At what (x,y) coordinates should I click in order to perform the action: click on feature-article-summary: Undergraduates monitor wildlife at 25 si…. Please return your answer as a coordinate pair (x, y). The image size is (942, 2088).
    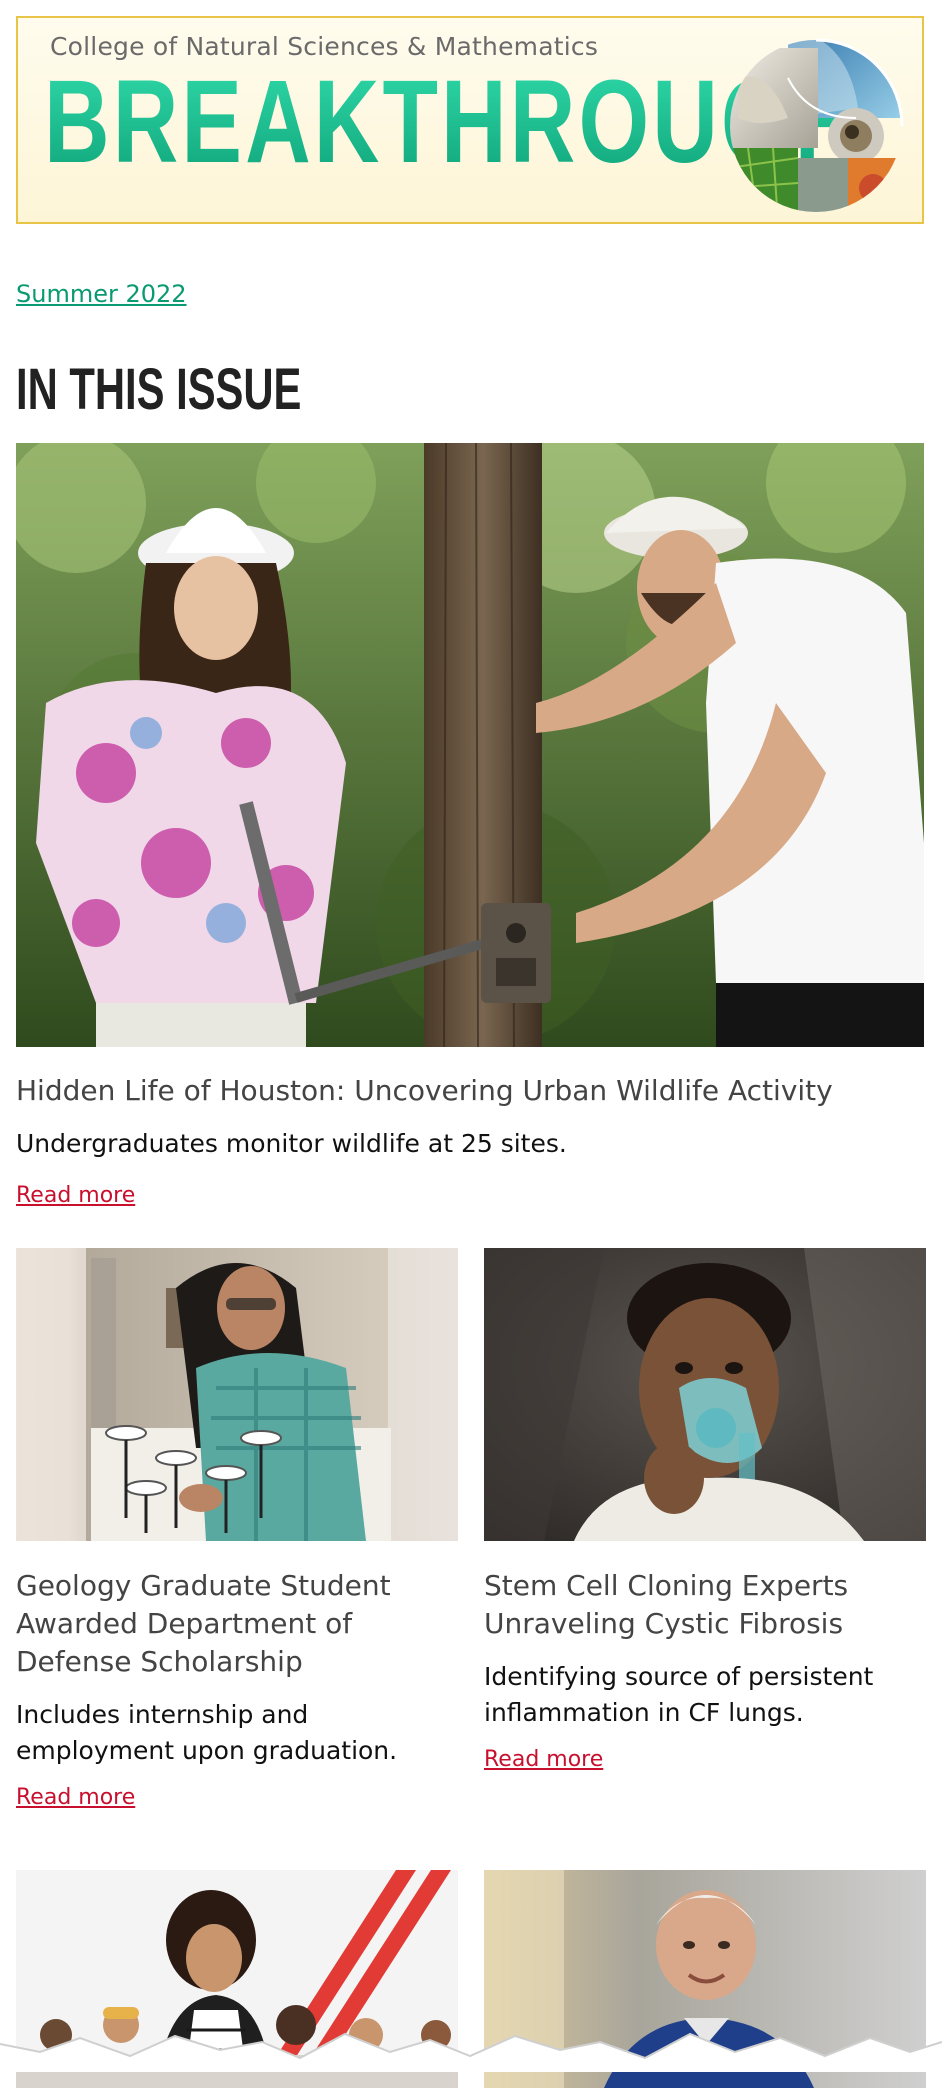
    Looking at the image, I should click on (291, 1143).